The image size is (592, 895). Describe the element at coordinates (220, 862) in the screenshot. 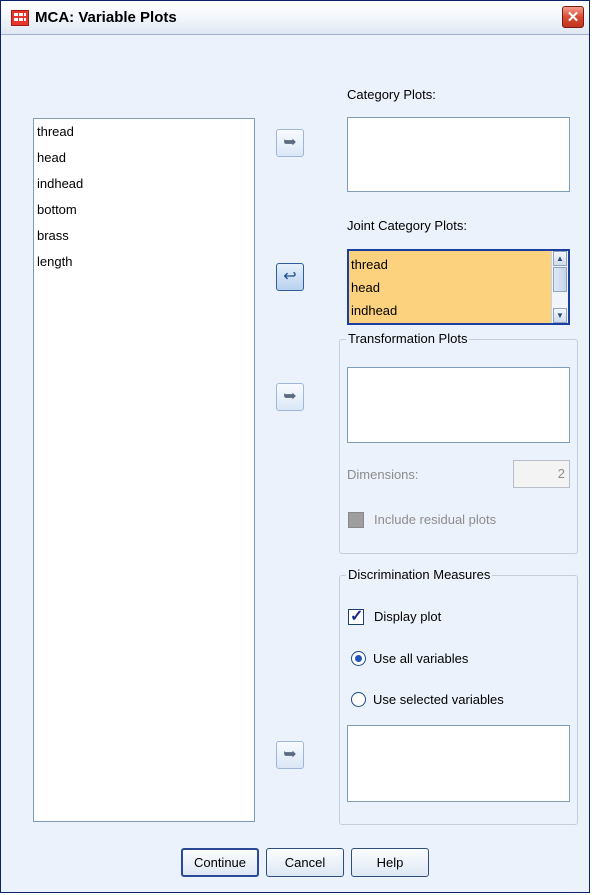

I see `continue-button: Continue` at that location.